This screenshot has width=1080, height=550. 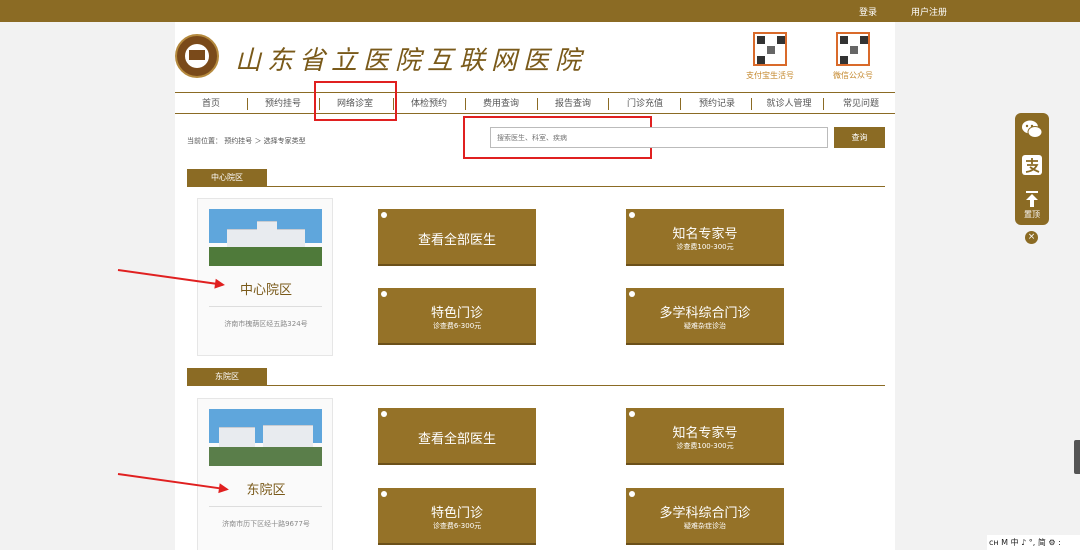 What do you see at coordinates (770, 75) in the screenshot?
I see `alipay-qr-label: 支付宝生活号` at bounding box center [770, 75].